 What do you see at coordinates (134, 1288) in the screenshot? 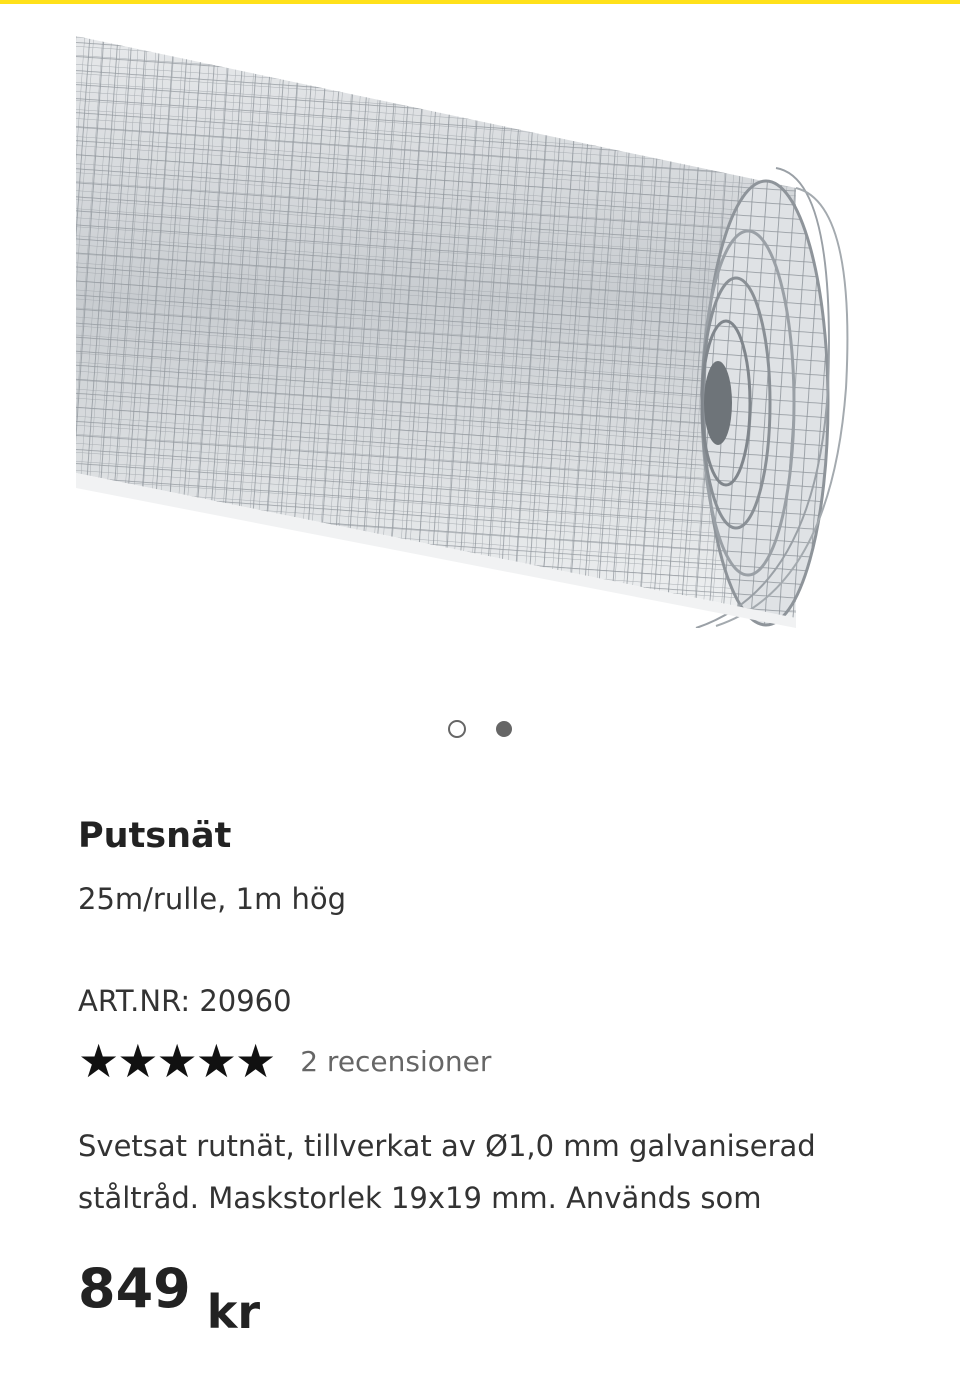
I see `price-amount: 849` at bounding box center [134, 1288].